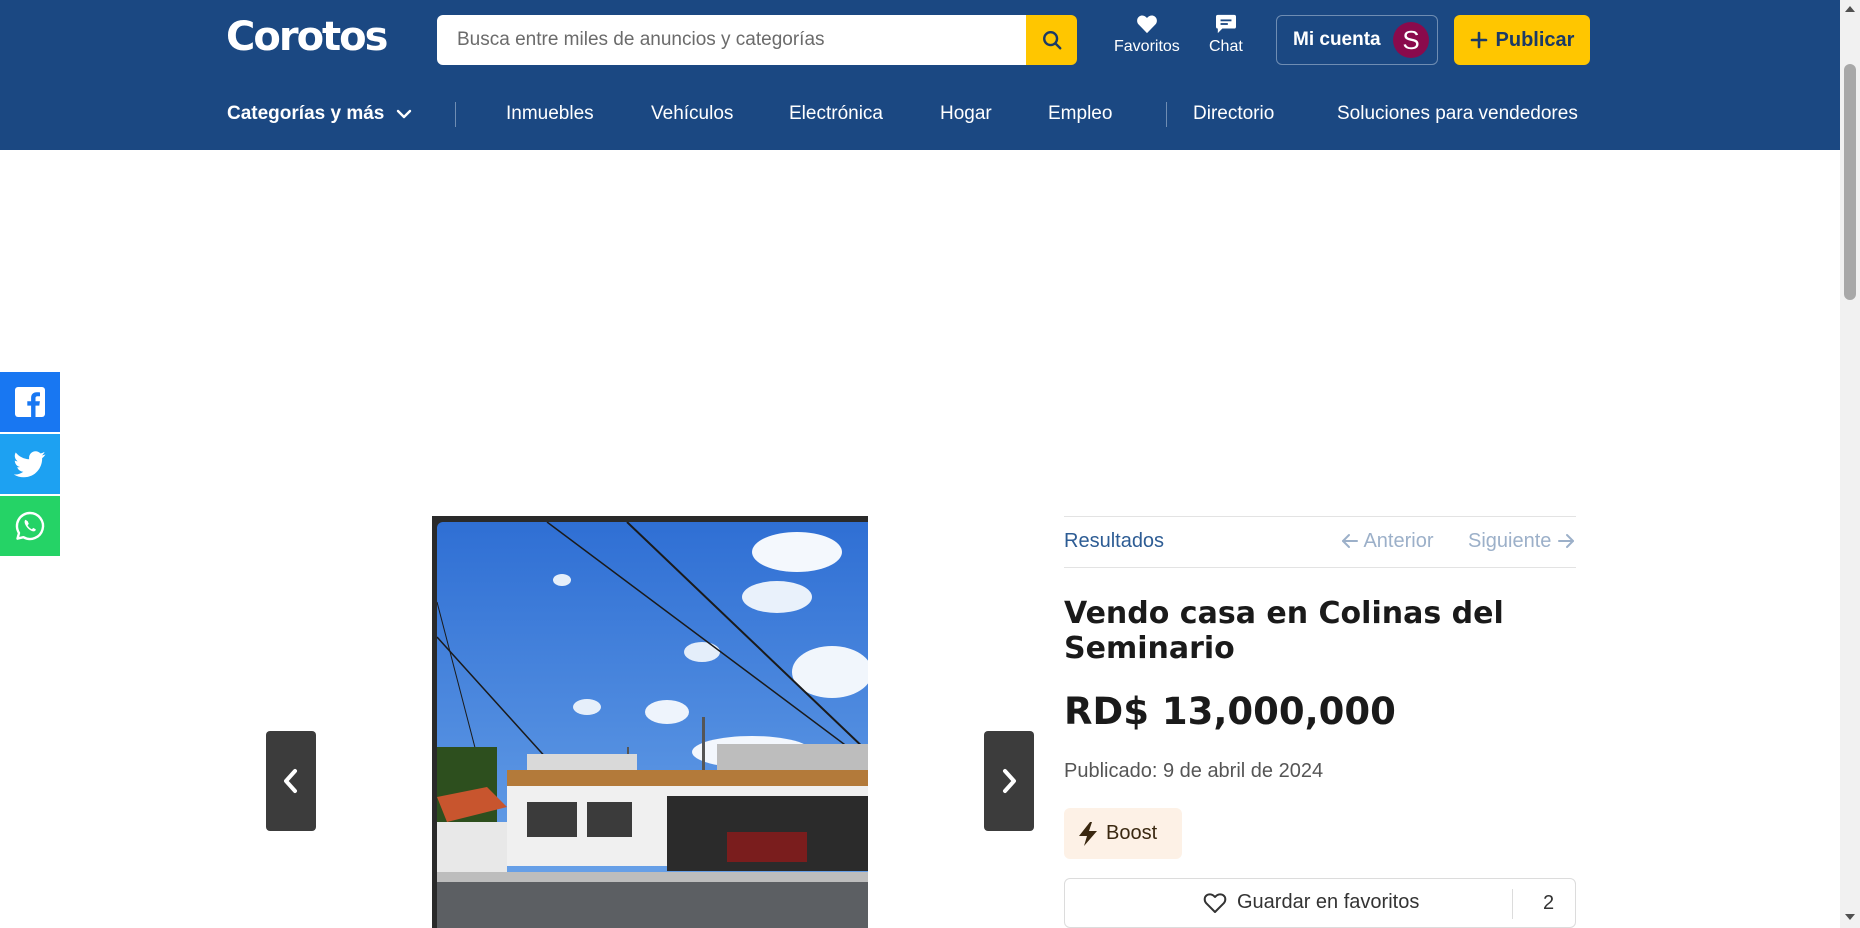  I want to click on nav-item-directorio: Directorio, so click(1233, 114).